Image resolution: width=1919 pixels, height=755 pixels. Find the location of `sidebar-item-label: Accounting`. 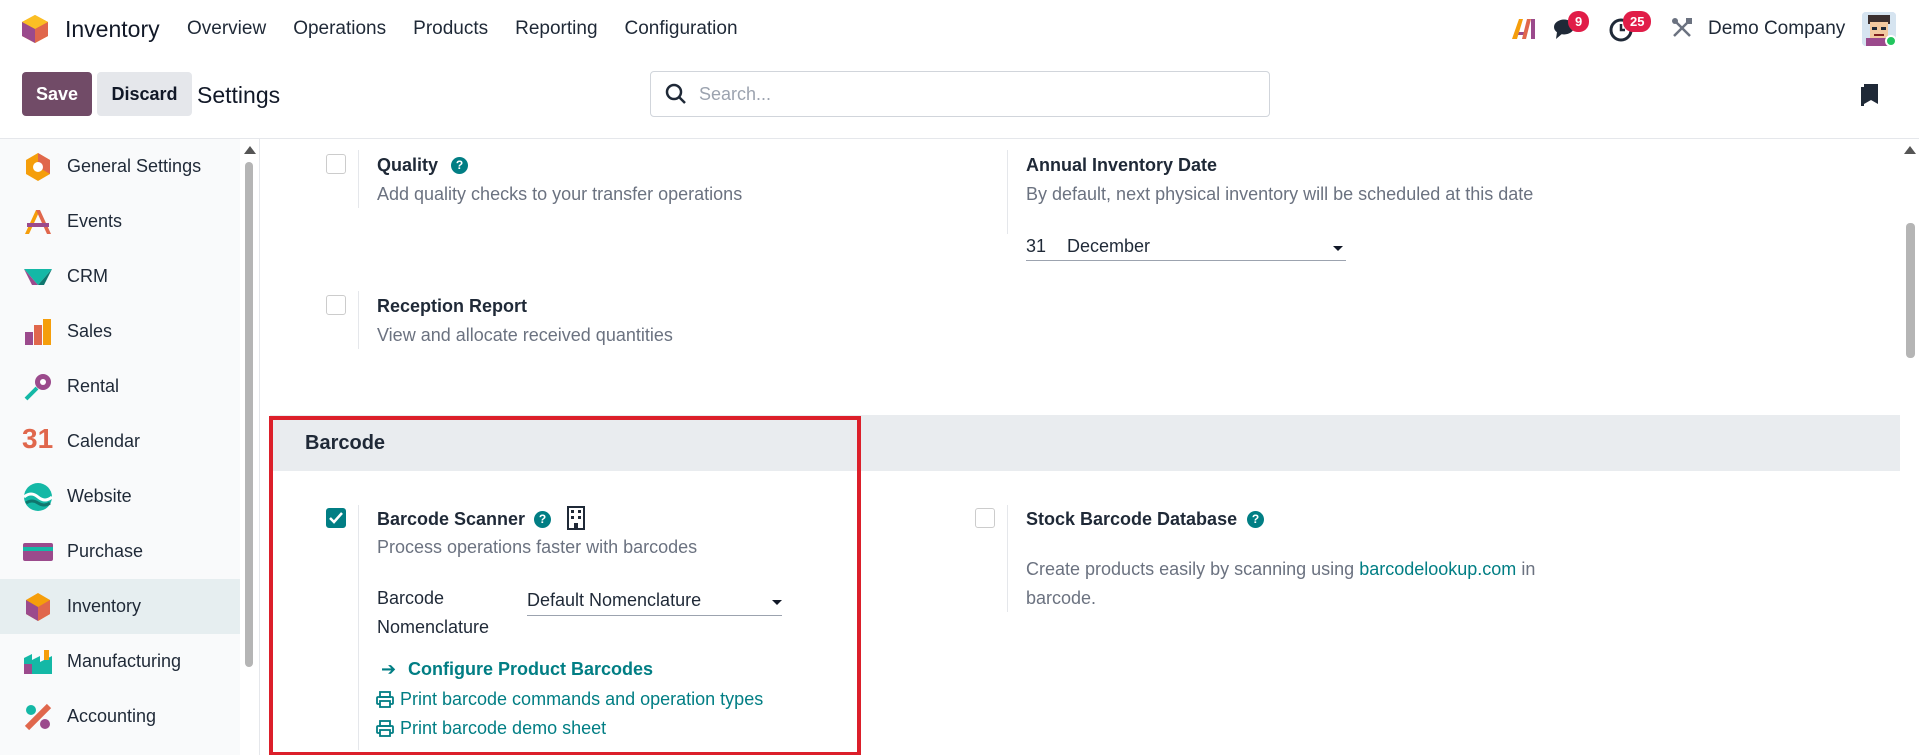

sidebar-item-label: Accounting is located at coordinates (112, 716).